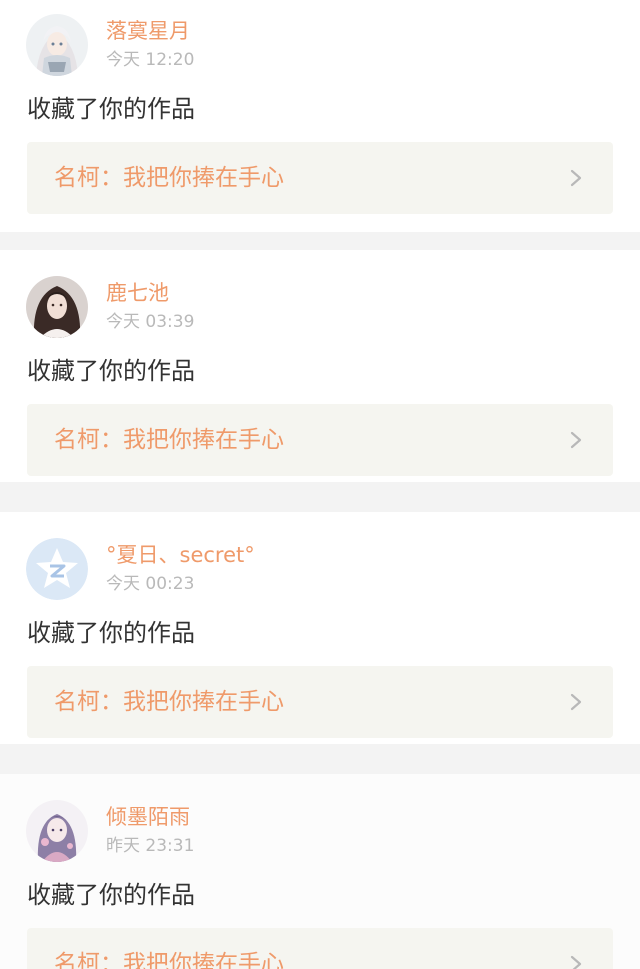  Describe the element at coordinates (148, 31) in the screenshot. I see `username: 落寞星月` at that location.